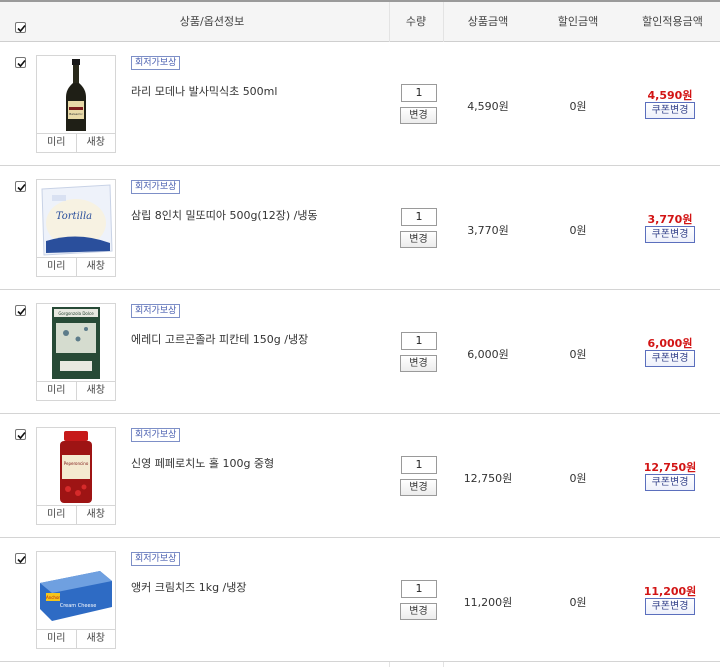 This screenshot has width=720, height=667. I want to click on product-thumbnail: Gorgonzola Dolce 미리 새창, so click(76, 352).